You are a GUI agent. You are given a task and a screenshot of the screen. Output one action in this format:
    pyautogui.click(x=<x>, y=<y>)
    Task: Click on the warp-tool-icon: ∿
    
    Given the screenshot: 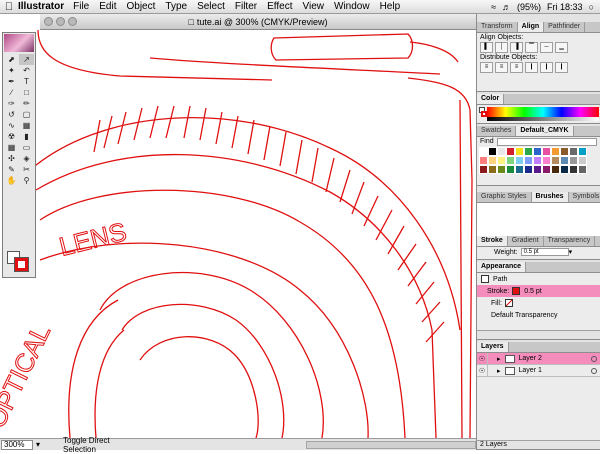 What is the action you would take?
    pyautogui.click(x=11, y=125)
    